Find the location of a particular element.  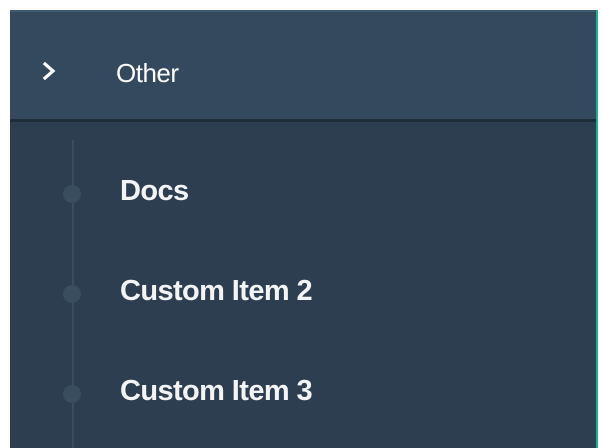

nav-item-label: Custom Item 3 is located at coordinates (216, 391).